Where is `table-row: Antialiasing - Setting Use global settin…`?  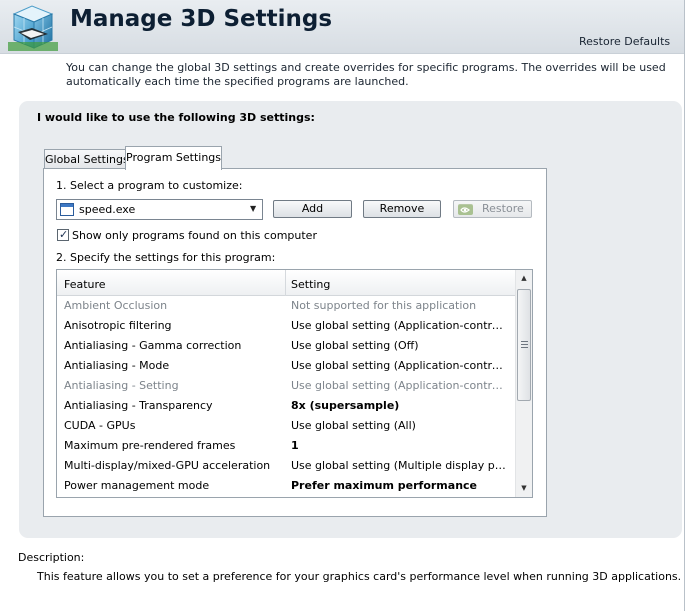 table-row: Antialiasing - Setting Use global settin… is located at coordinates (286, 386).